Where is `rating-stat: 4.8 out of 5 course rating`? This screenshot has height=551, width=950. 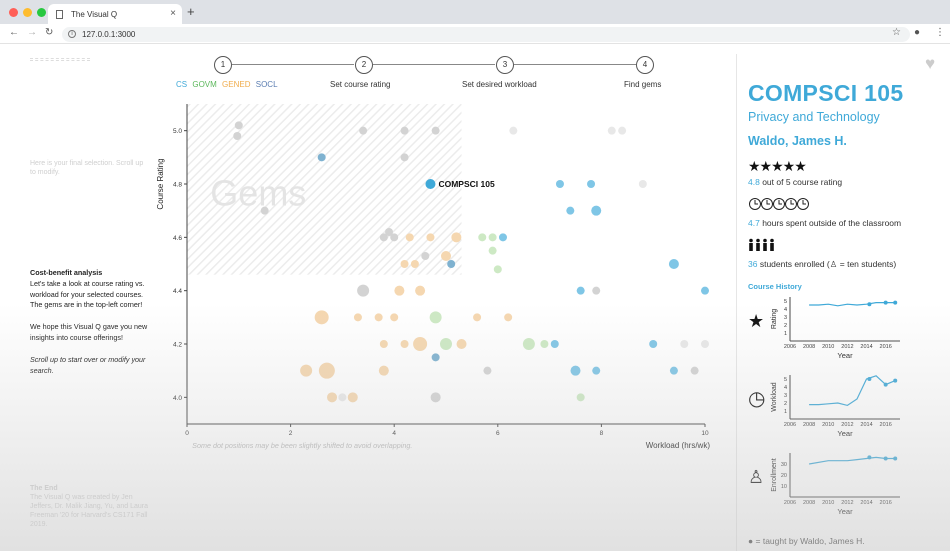
rating-stat: 4.8 out of 5 course rating is located at coordinates (845, 182).